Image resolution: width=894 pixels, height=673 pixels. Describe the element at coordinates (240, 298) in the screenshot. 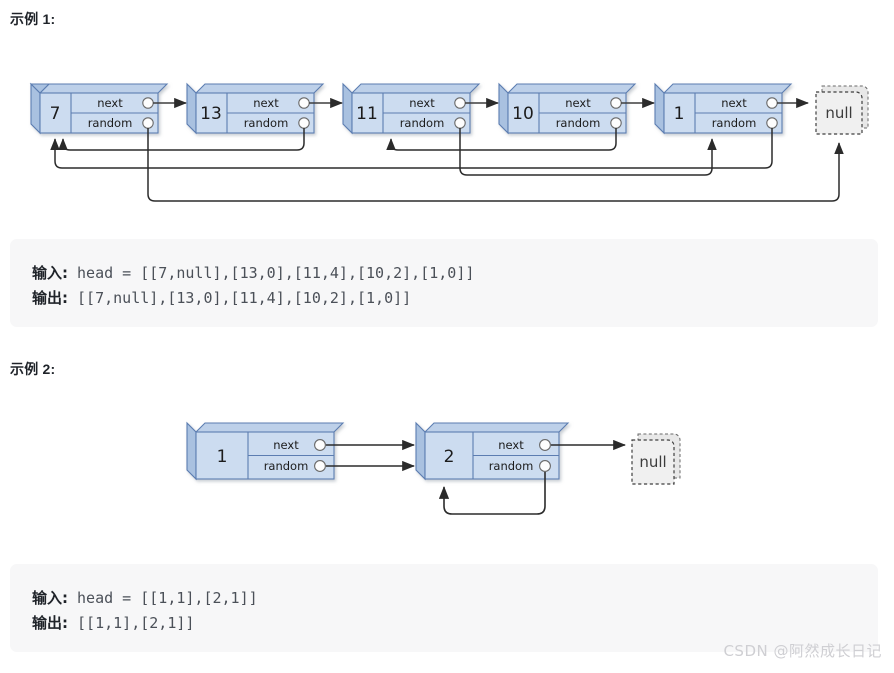

I see `output-value: [[7,null],[13,0],[11,4],[10,2],[1,0]]` at that location.